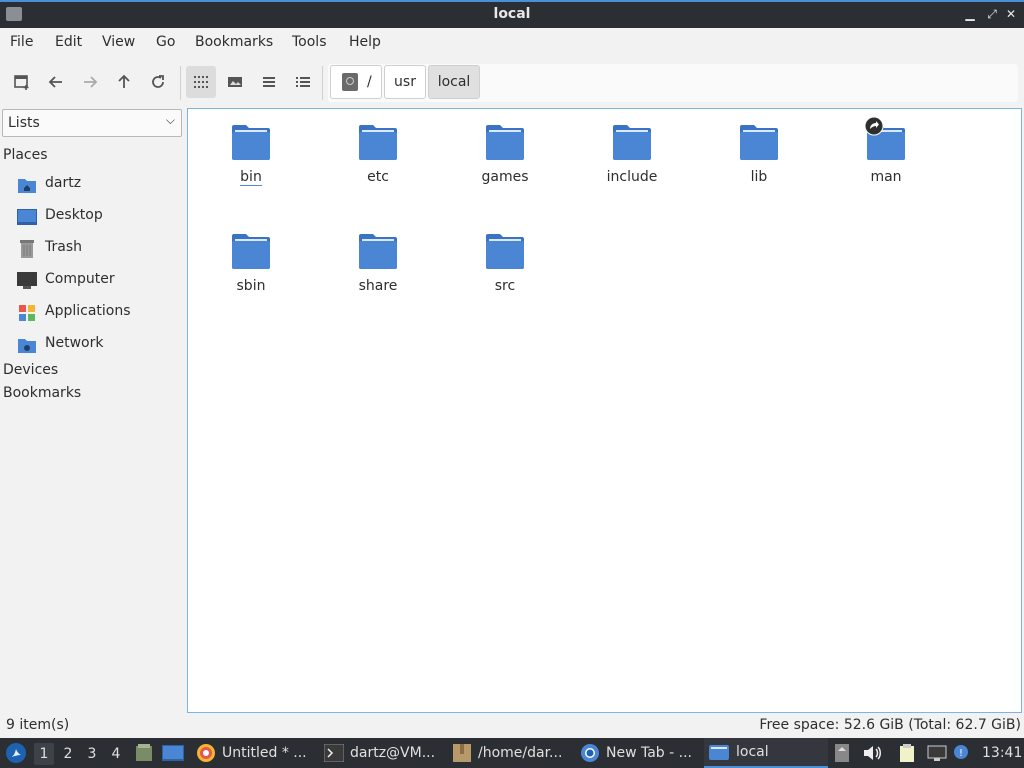 This screenshot has width=1024, height=768. What do you see at coordinates (90, 82) in the screenshot?
I see `forward-button` at bounding box center [90, 82].